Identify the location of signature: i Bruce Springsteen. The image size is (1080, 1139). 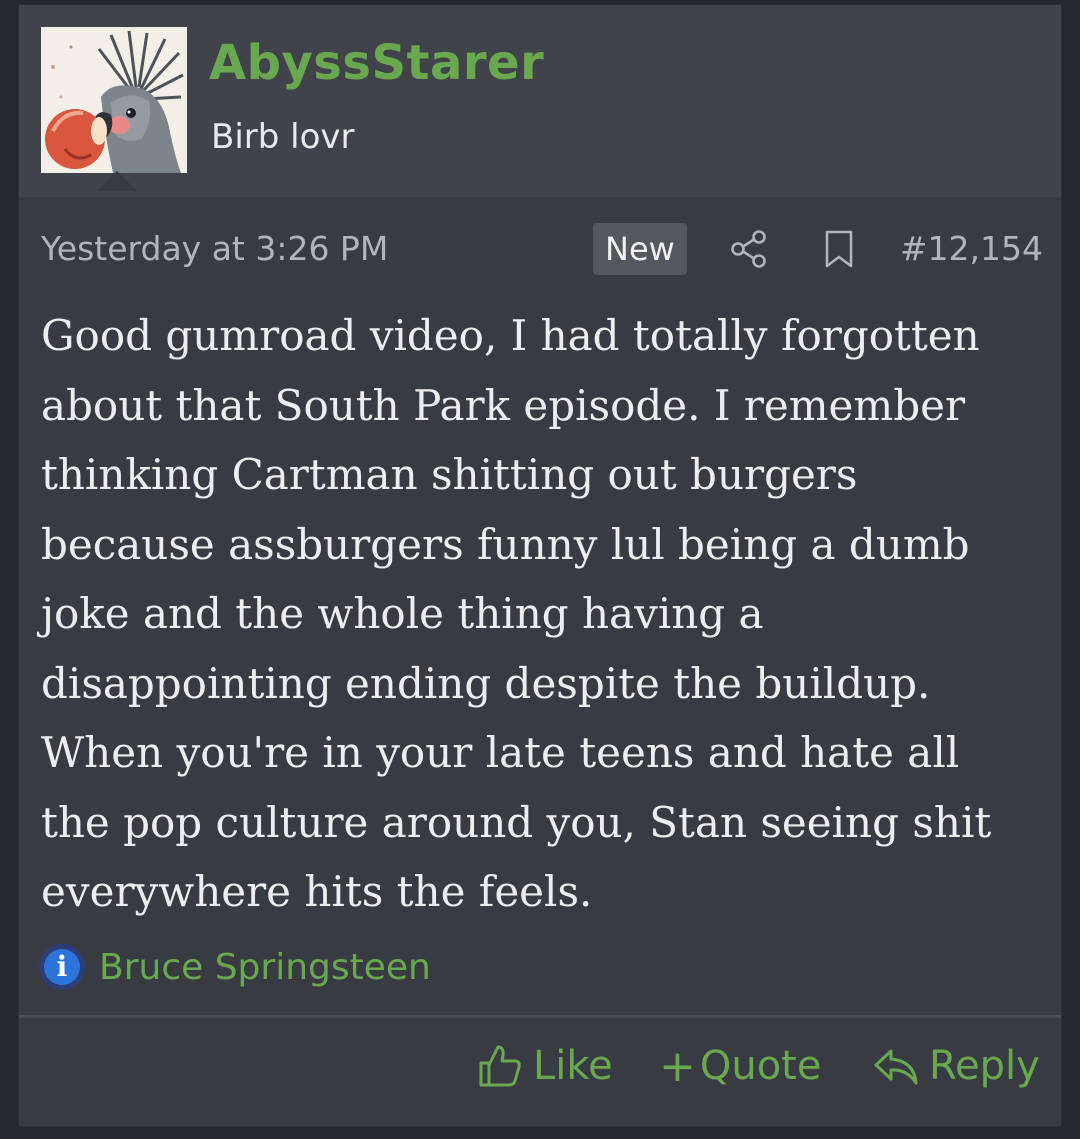
(235, 967).